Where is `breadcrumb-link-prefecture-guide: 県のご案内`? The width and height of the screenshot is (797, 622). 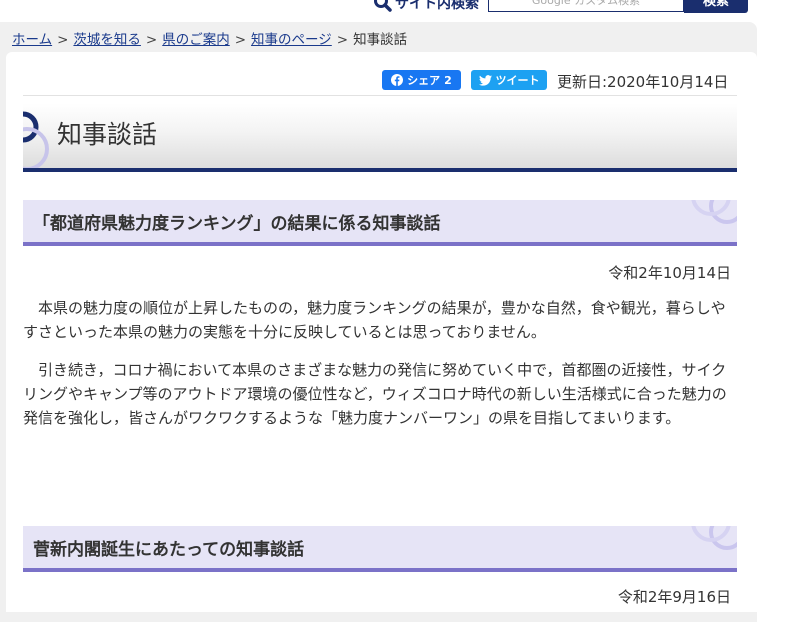
breadcrumb-link-prefecture-guide: 県のご案内 is located at coordinates (196, 40).